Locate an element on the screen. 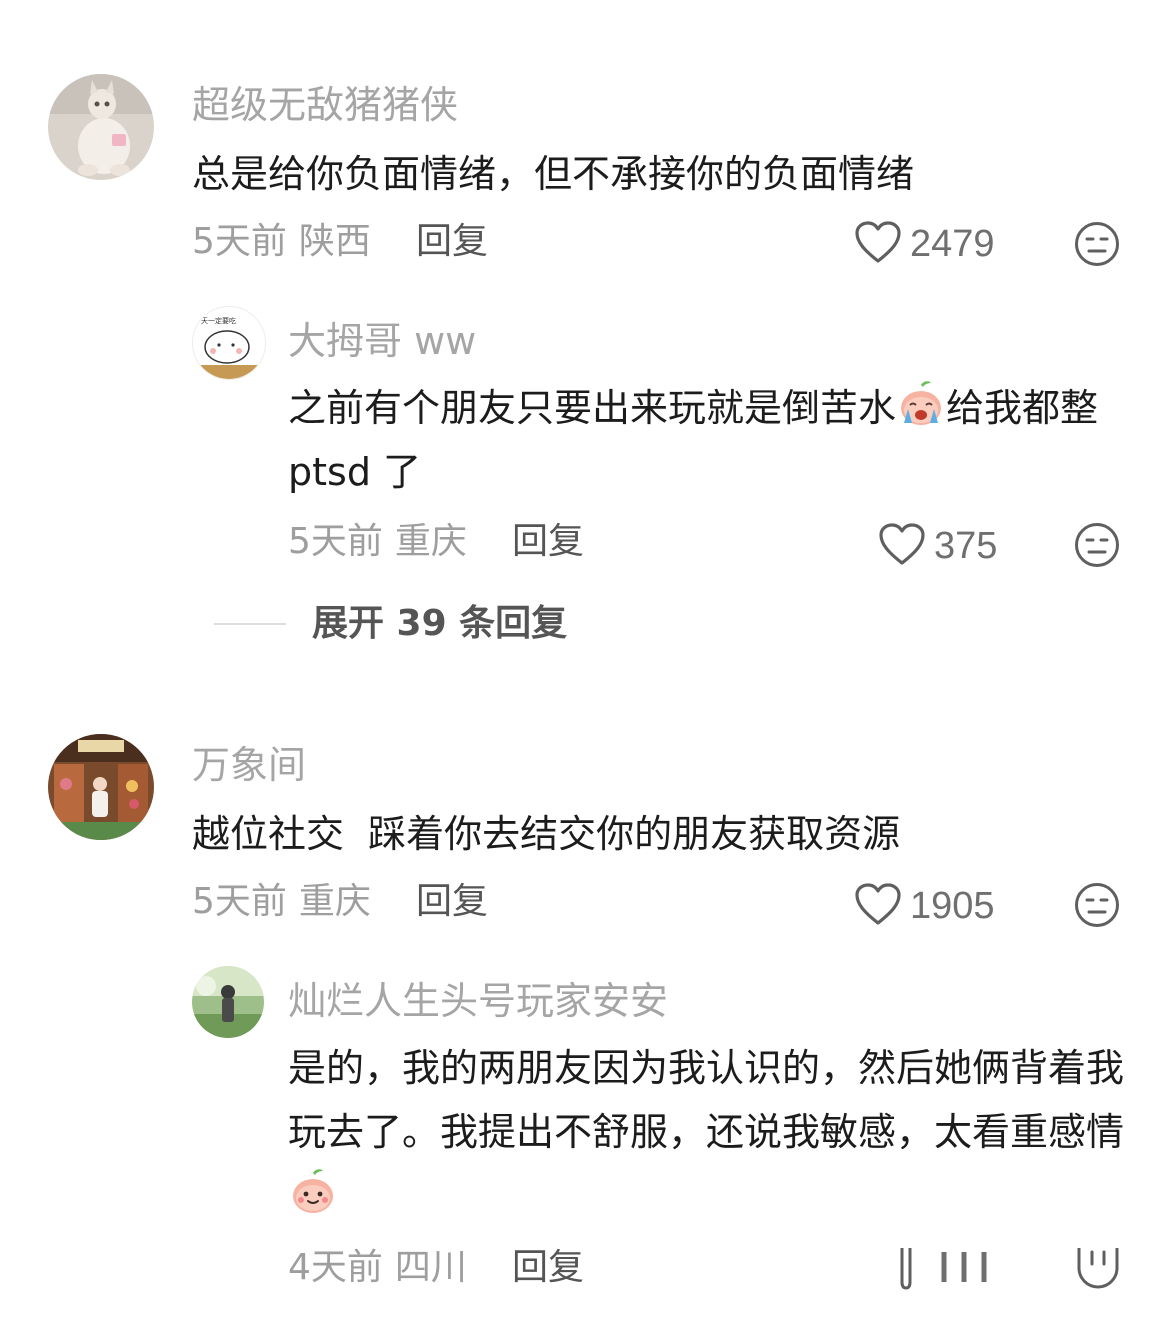  location: 四川 is located at coordinates (430, 1267).